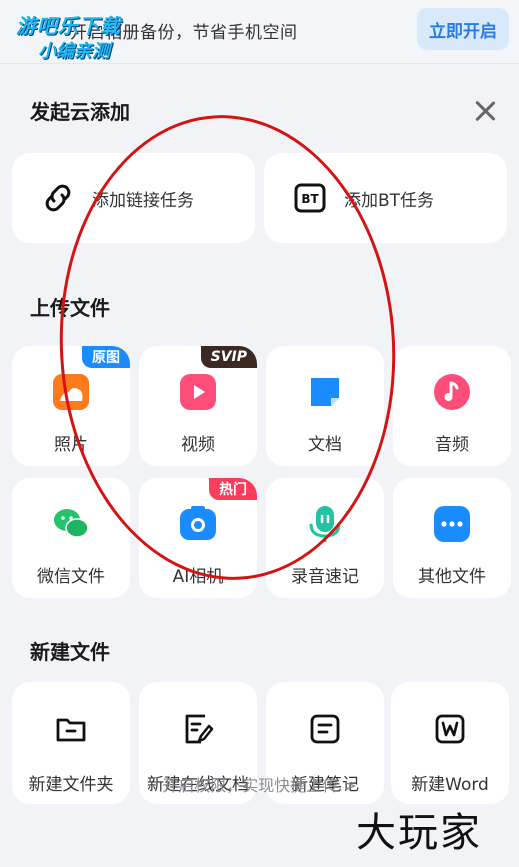  Describe the element at coordinates (70, 308) in the screenshot. I see `upload-section-title: 上传文件` at that location.